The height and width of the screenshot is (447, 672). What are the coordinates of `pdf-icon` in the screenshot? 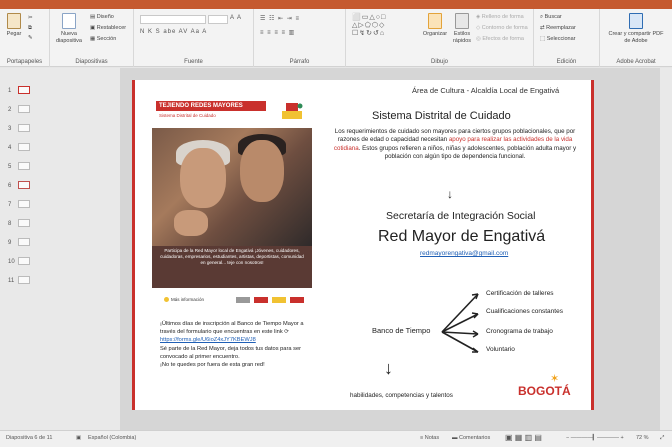 It's located at (636, 21).